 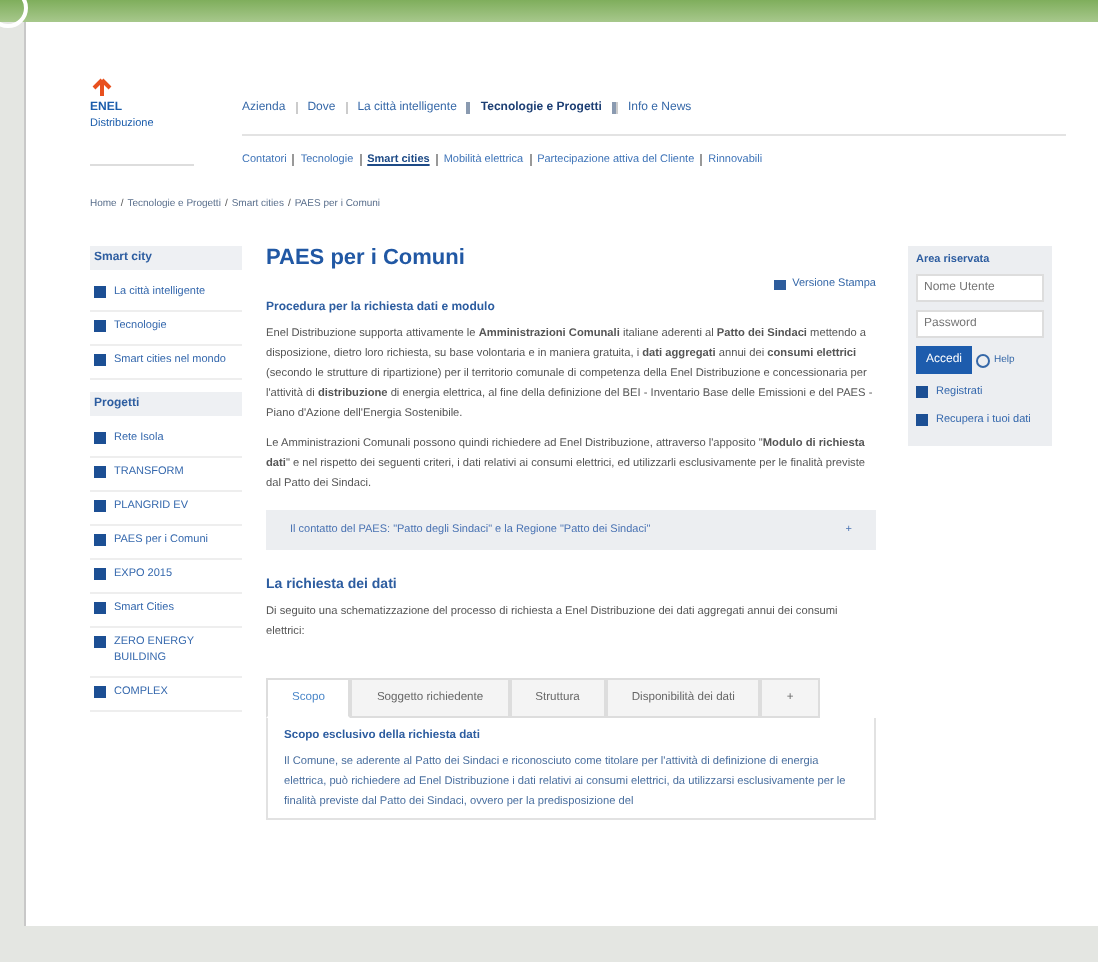 I want to click on page-title: PAES per i Comuni, so click(x=366, y=258).